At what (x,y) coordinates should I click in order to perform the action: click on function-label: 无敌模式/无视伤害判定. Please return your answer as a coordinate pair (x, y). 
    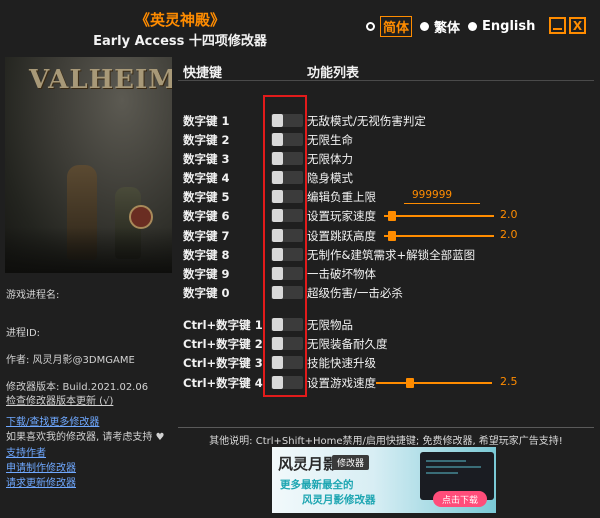
    Looking at the image, I should click on (366, 121).